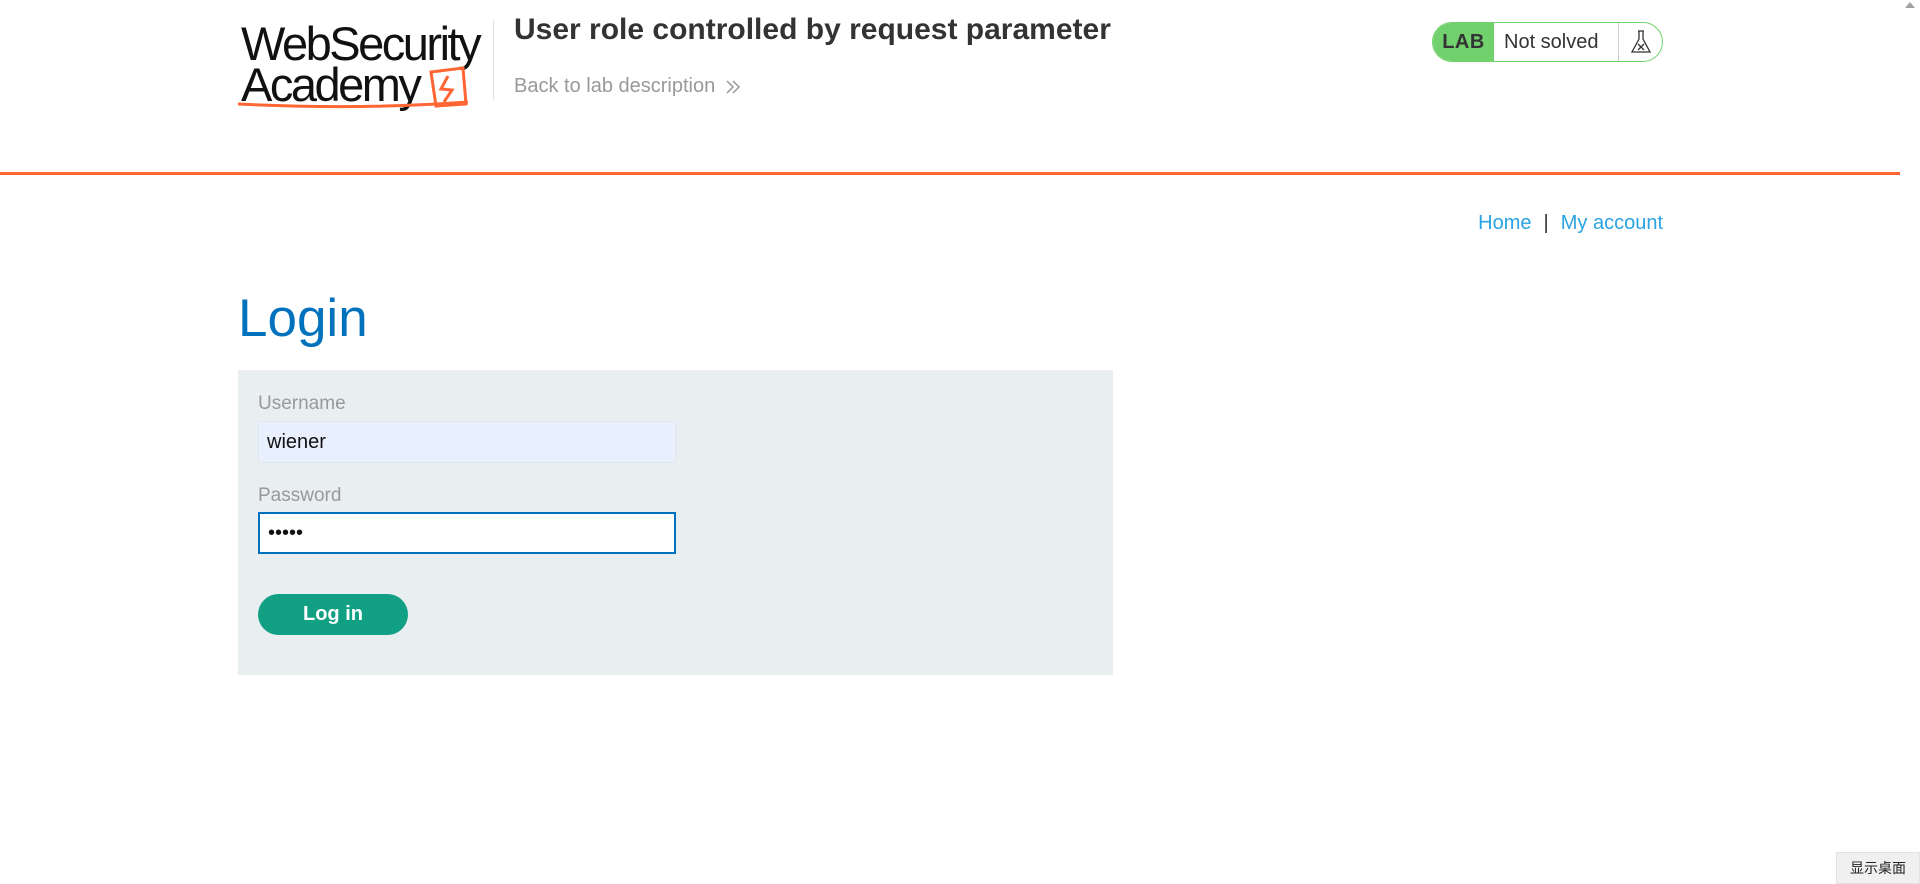 The image size is (1920, 884). Describe the element at coordinates (615, 86) in the screenshot. I see `back-link-label: Back to lab description` at that location.